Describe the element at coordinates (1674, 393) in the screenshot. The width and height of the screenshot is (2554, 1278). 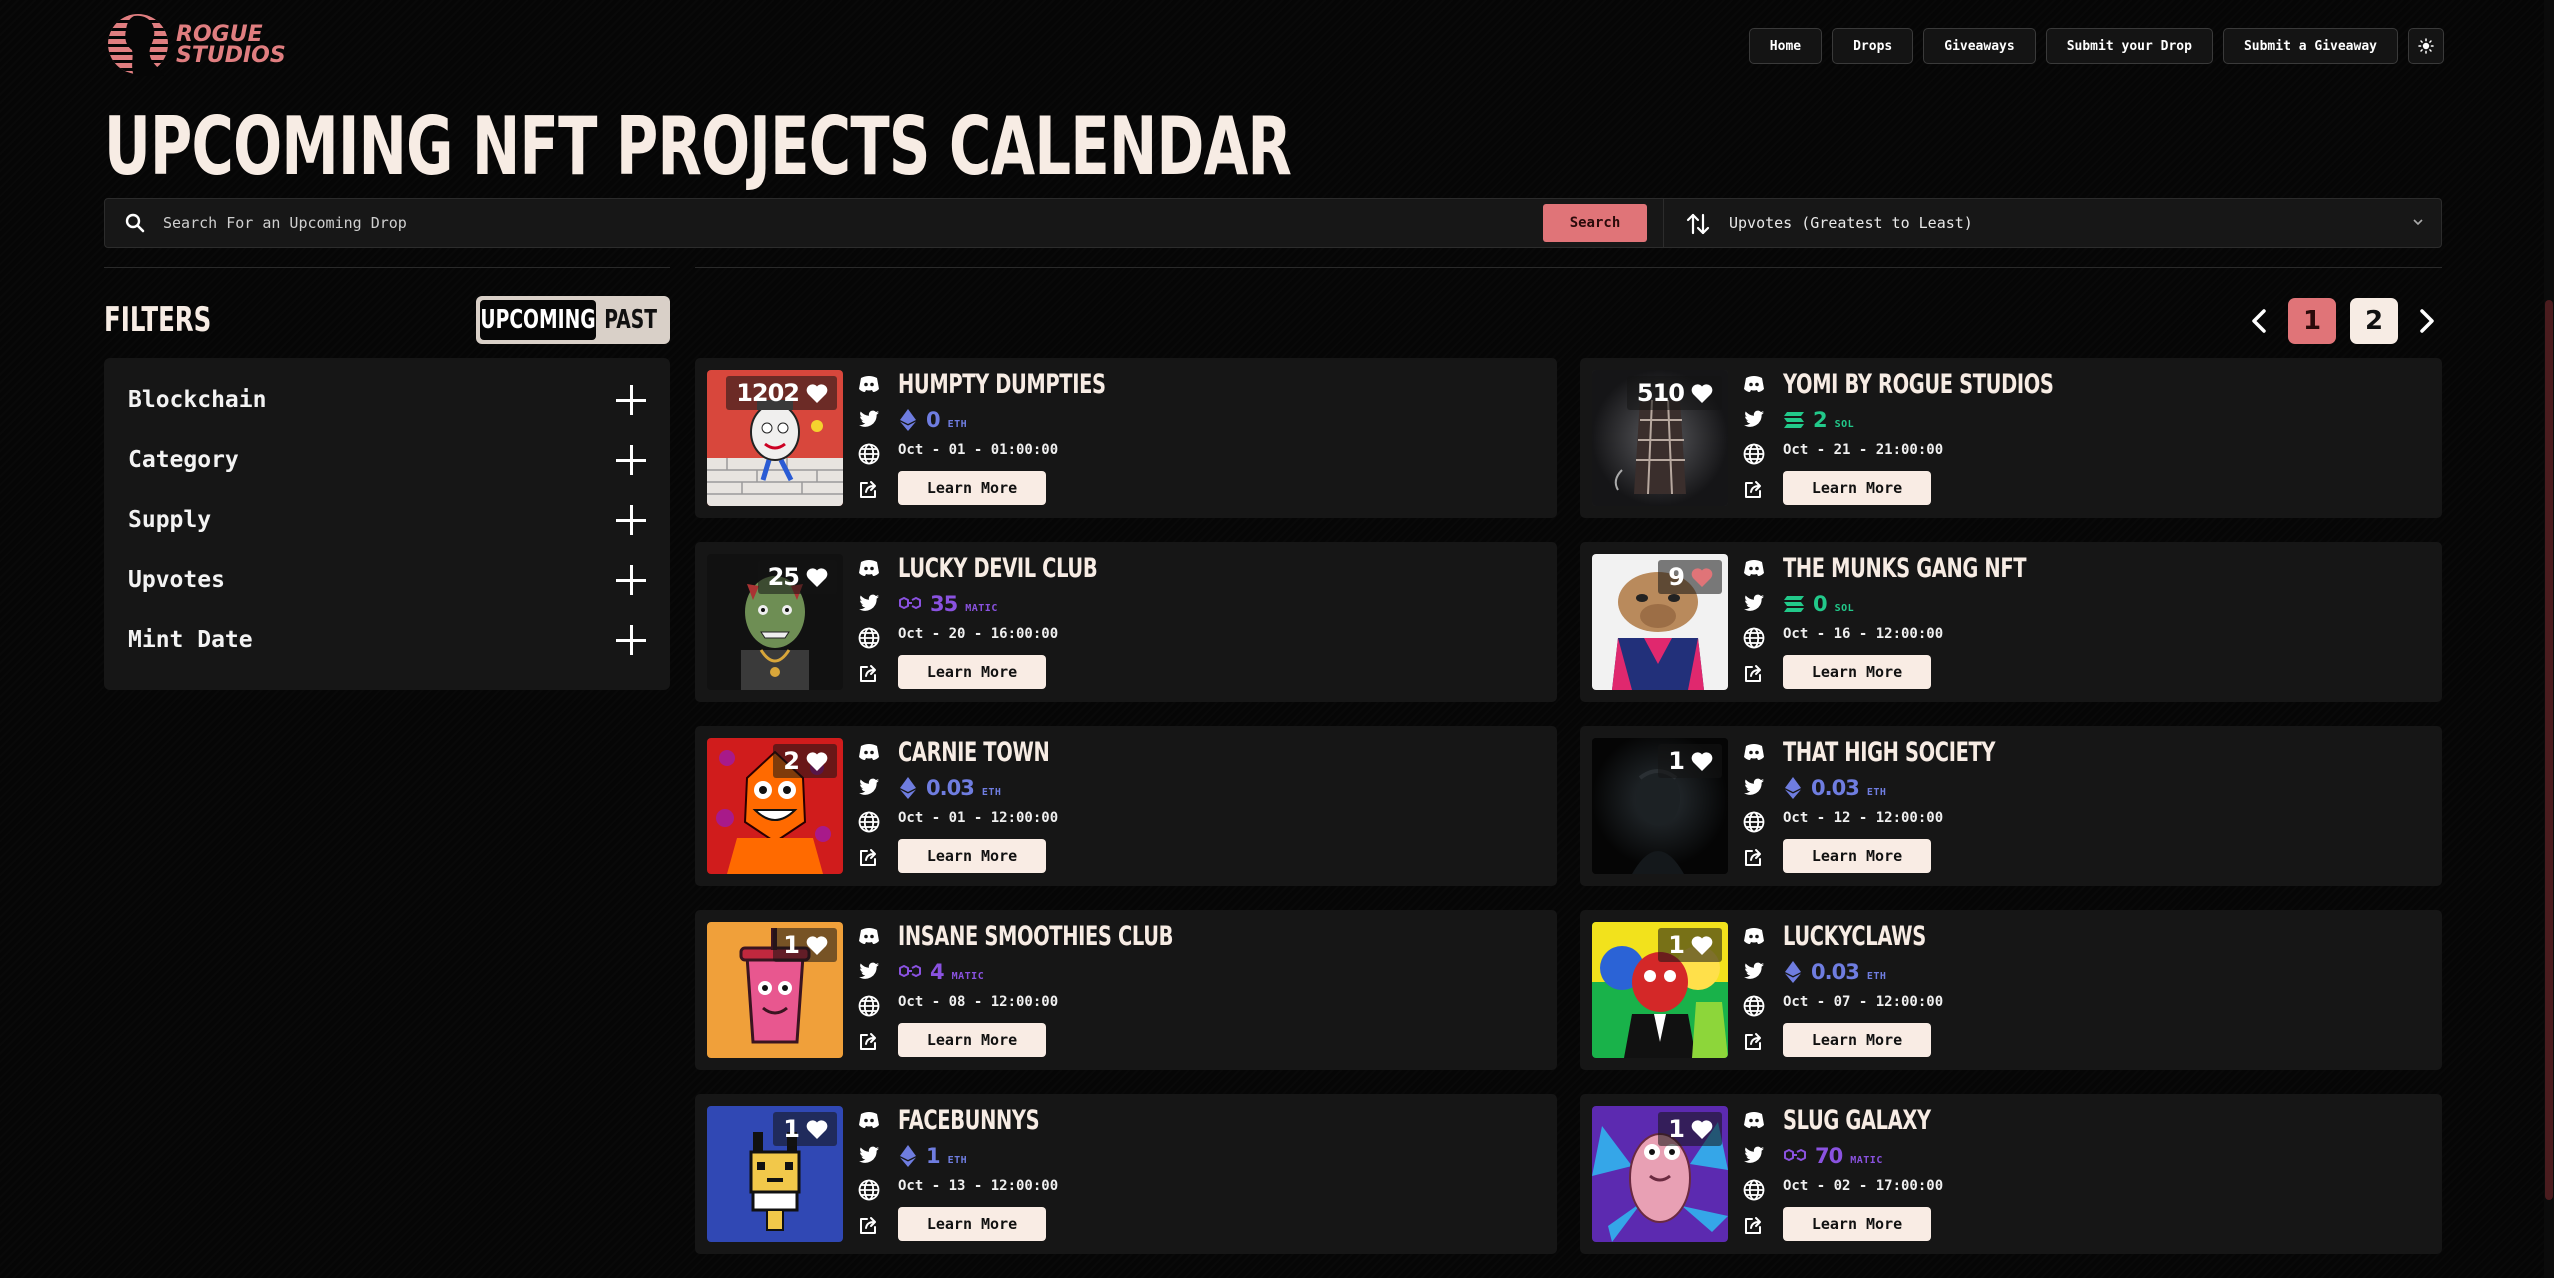
I see `upvote-button: 510` at that location.